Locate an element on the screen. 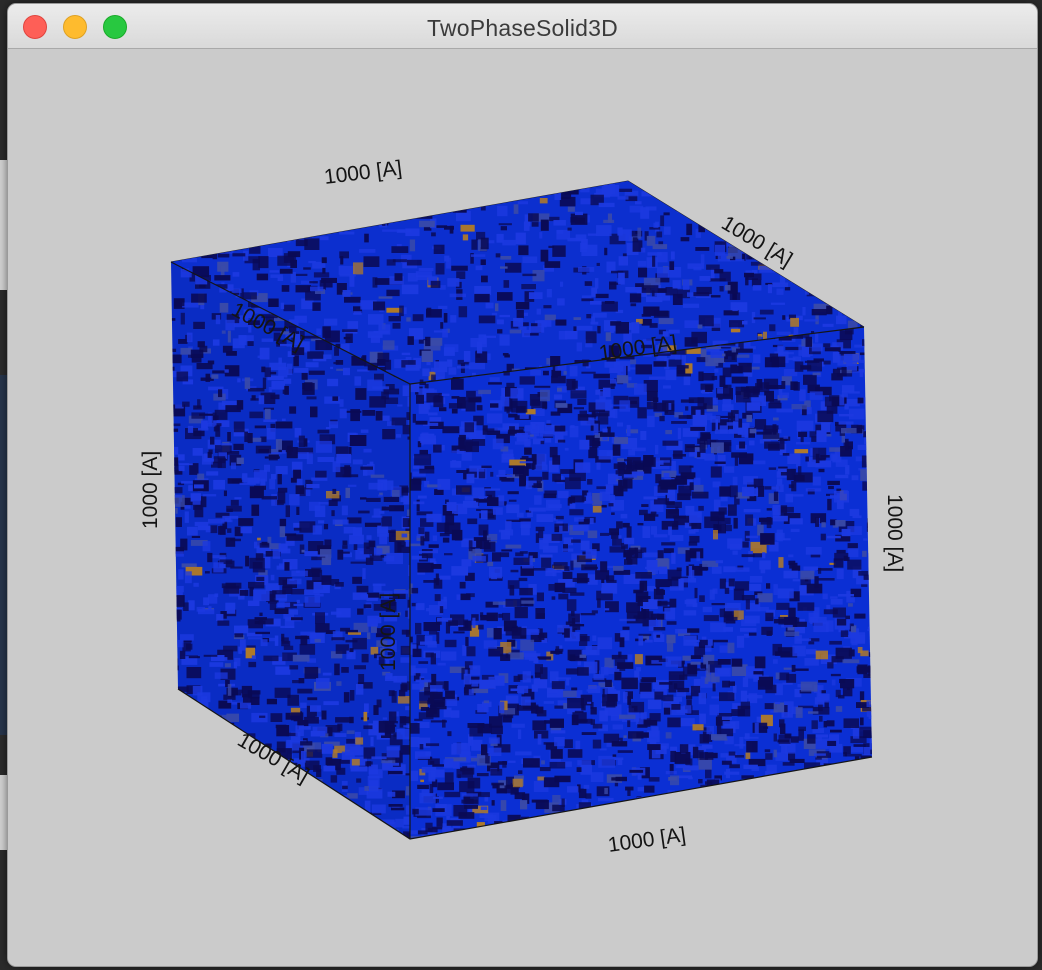 This screenshot has width=1042, height=970. window-title: TwoPhaseSolid3D is located at coordinates (522, 28).